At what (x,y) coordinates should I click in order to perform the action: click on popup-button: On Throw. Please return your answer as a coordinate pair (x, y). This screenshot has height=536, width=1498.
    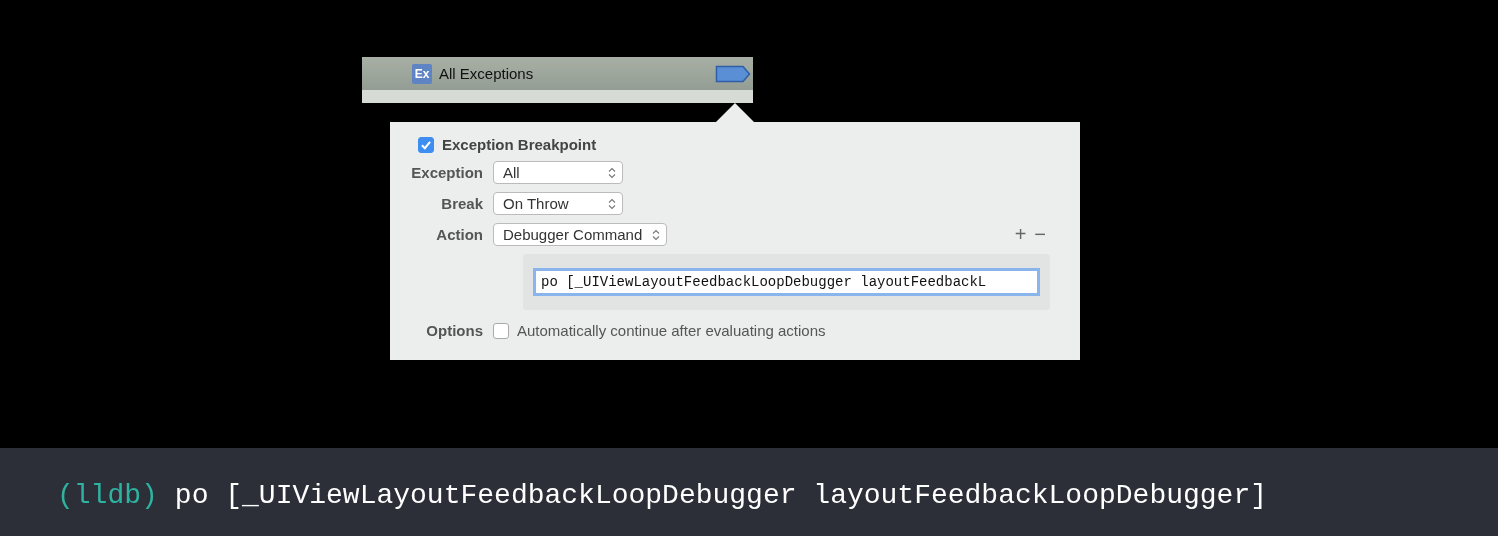
    Looking at the image, I should click on (558, 203).